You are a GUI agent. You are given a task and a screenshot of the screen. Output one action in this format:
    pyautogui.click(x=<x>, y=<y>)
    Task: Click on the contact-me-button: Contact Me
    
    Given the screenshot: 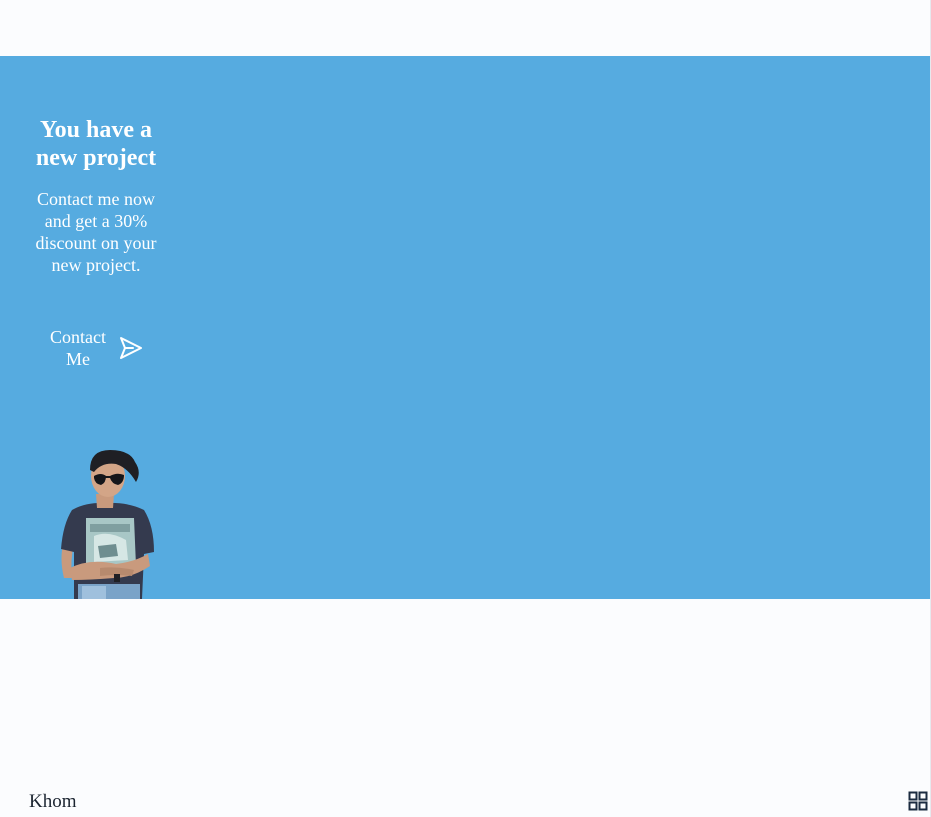 What is the action you would take?
    pyautogui.click(x=98, y=348)
    